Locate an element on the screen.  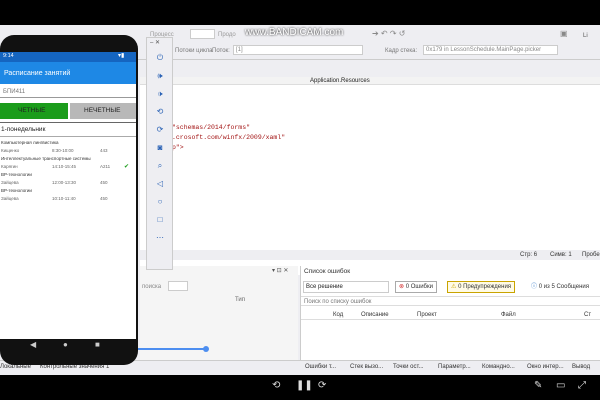
errors-filter-label: 0 Ошибки is located at coordinates (419, 287).